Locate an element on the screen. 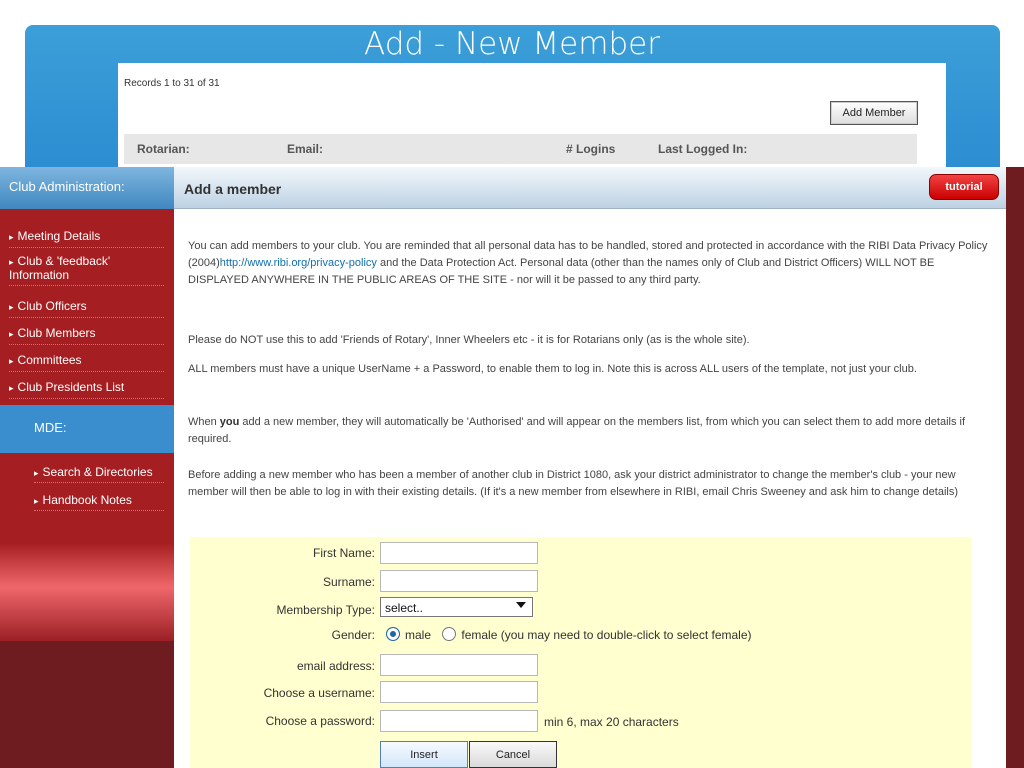  password-field is located at coordinates (459, 721).